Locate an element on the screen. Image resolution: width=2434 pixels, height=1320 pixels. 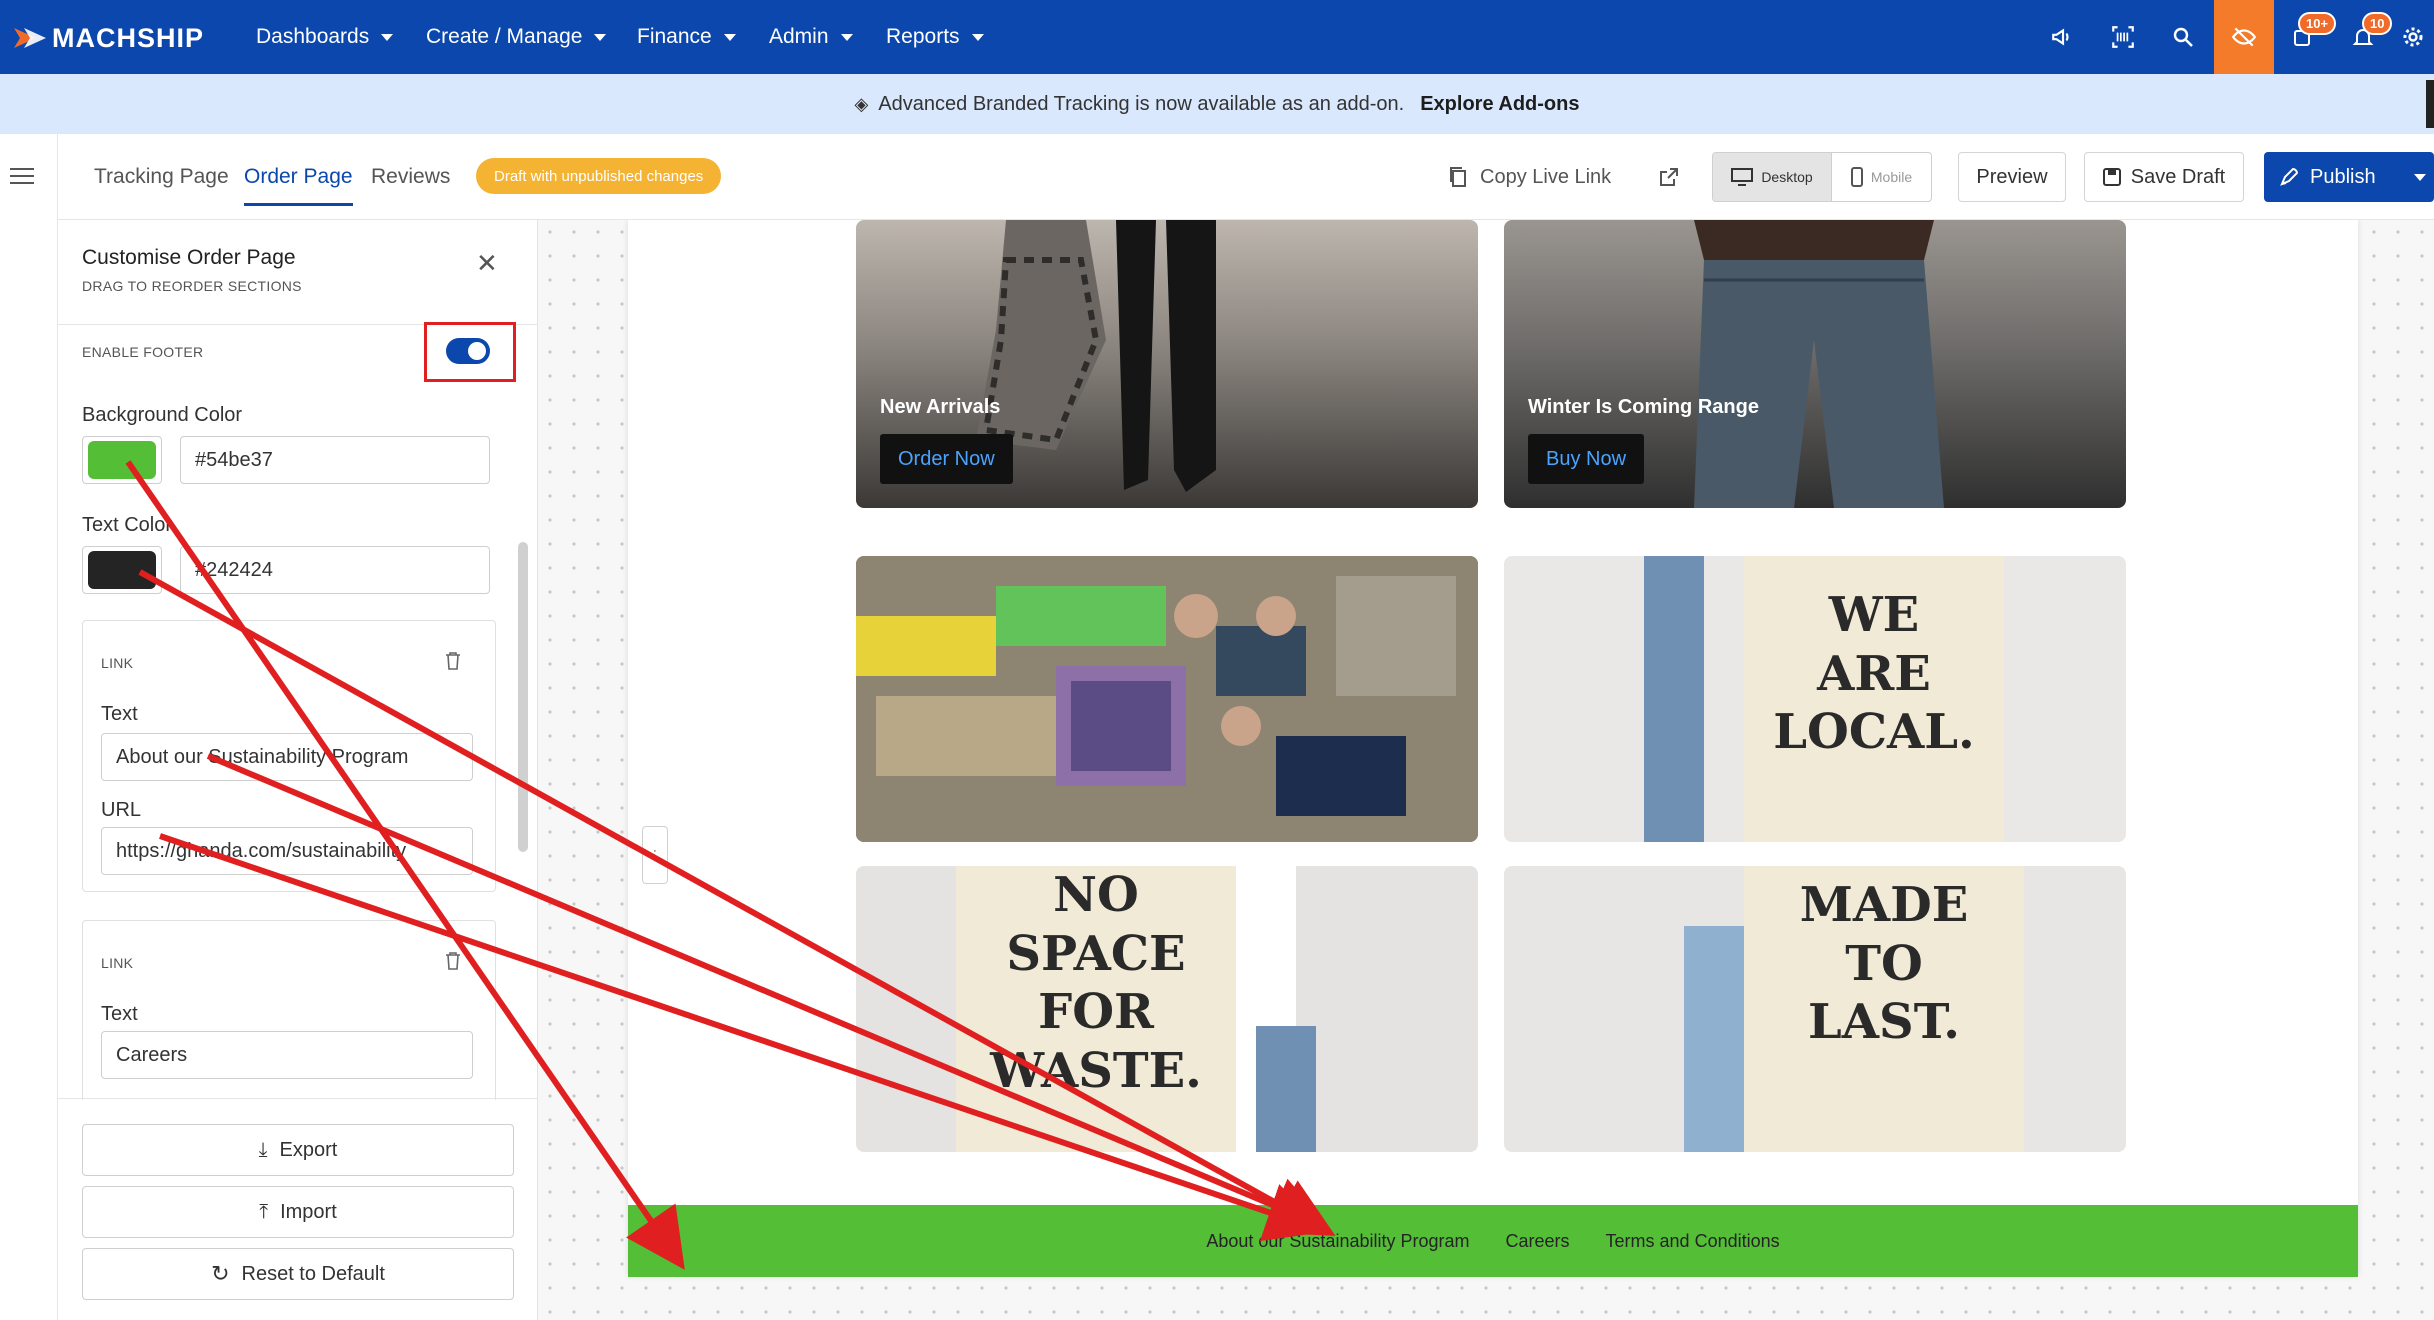
drag-handle: ⋮ is located at coordinates (655, 855).